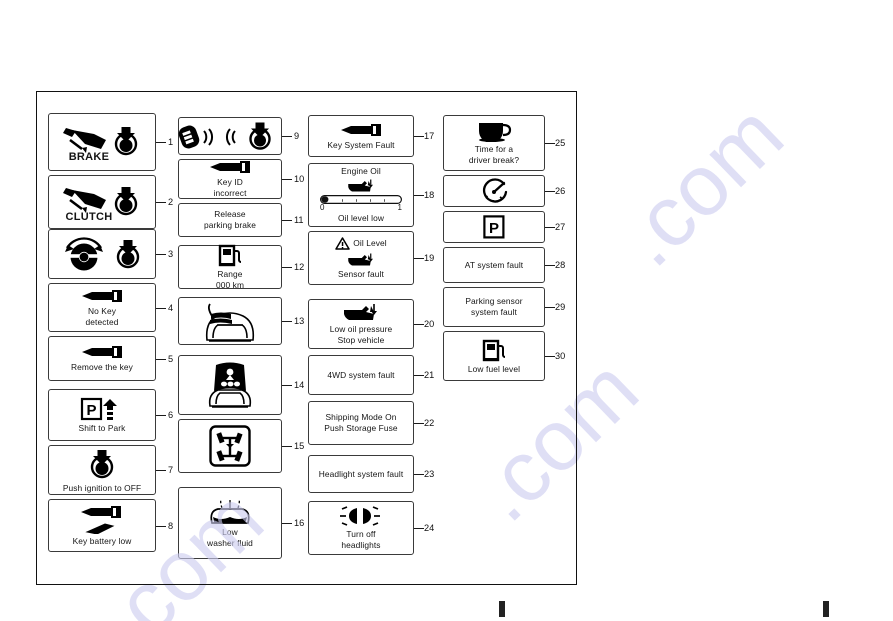  What do you see at coordinates (701, 185) in the screenshot?
I see `watermark-text: .com` at bounding box center [701, 185].